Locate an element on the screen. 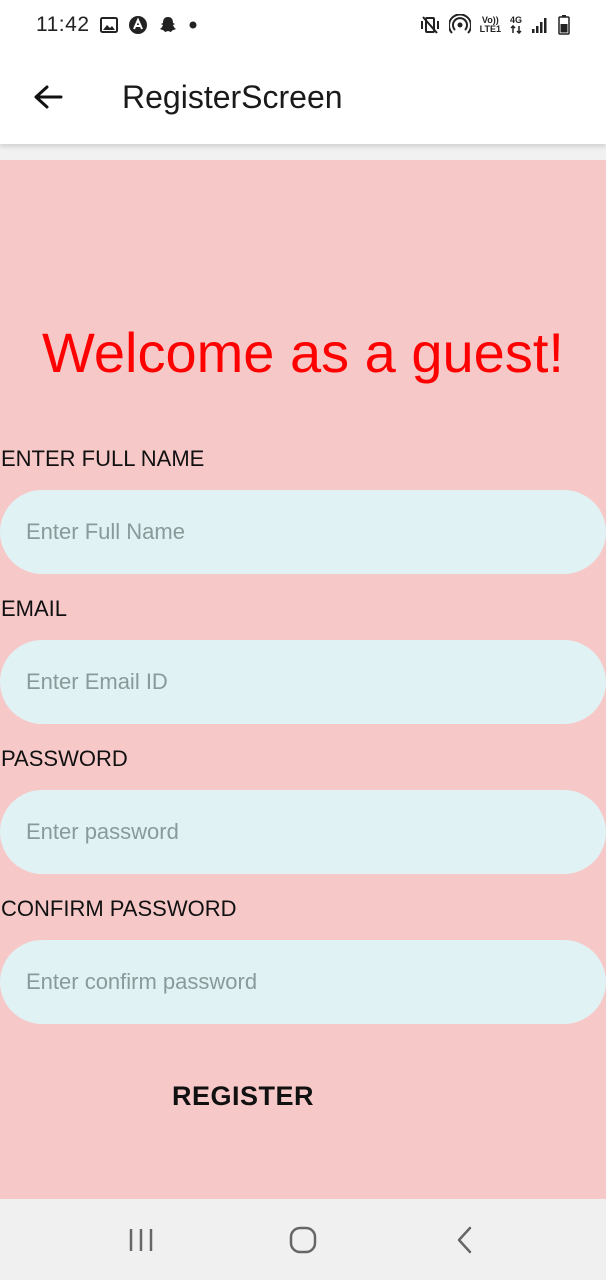 The height and width of the screenshot is (1280, 606). volte-icon: Vo)) LTE1 is located at coordinates (490, 25).